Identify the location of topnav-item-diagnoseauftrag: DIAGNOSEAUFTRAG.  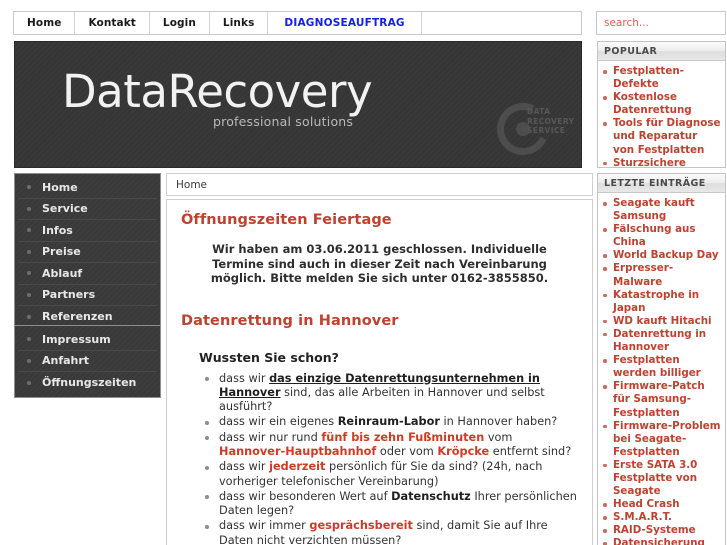
(345, 23).